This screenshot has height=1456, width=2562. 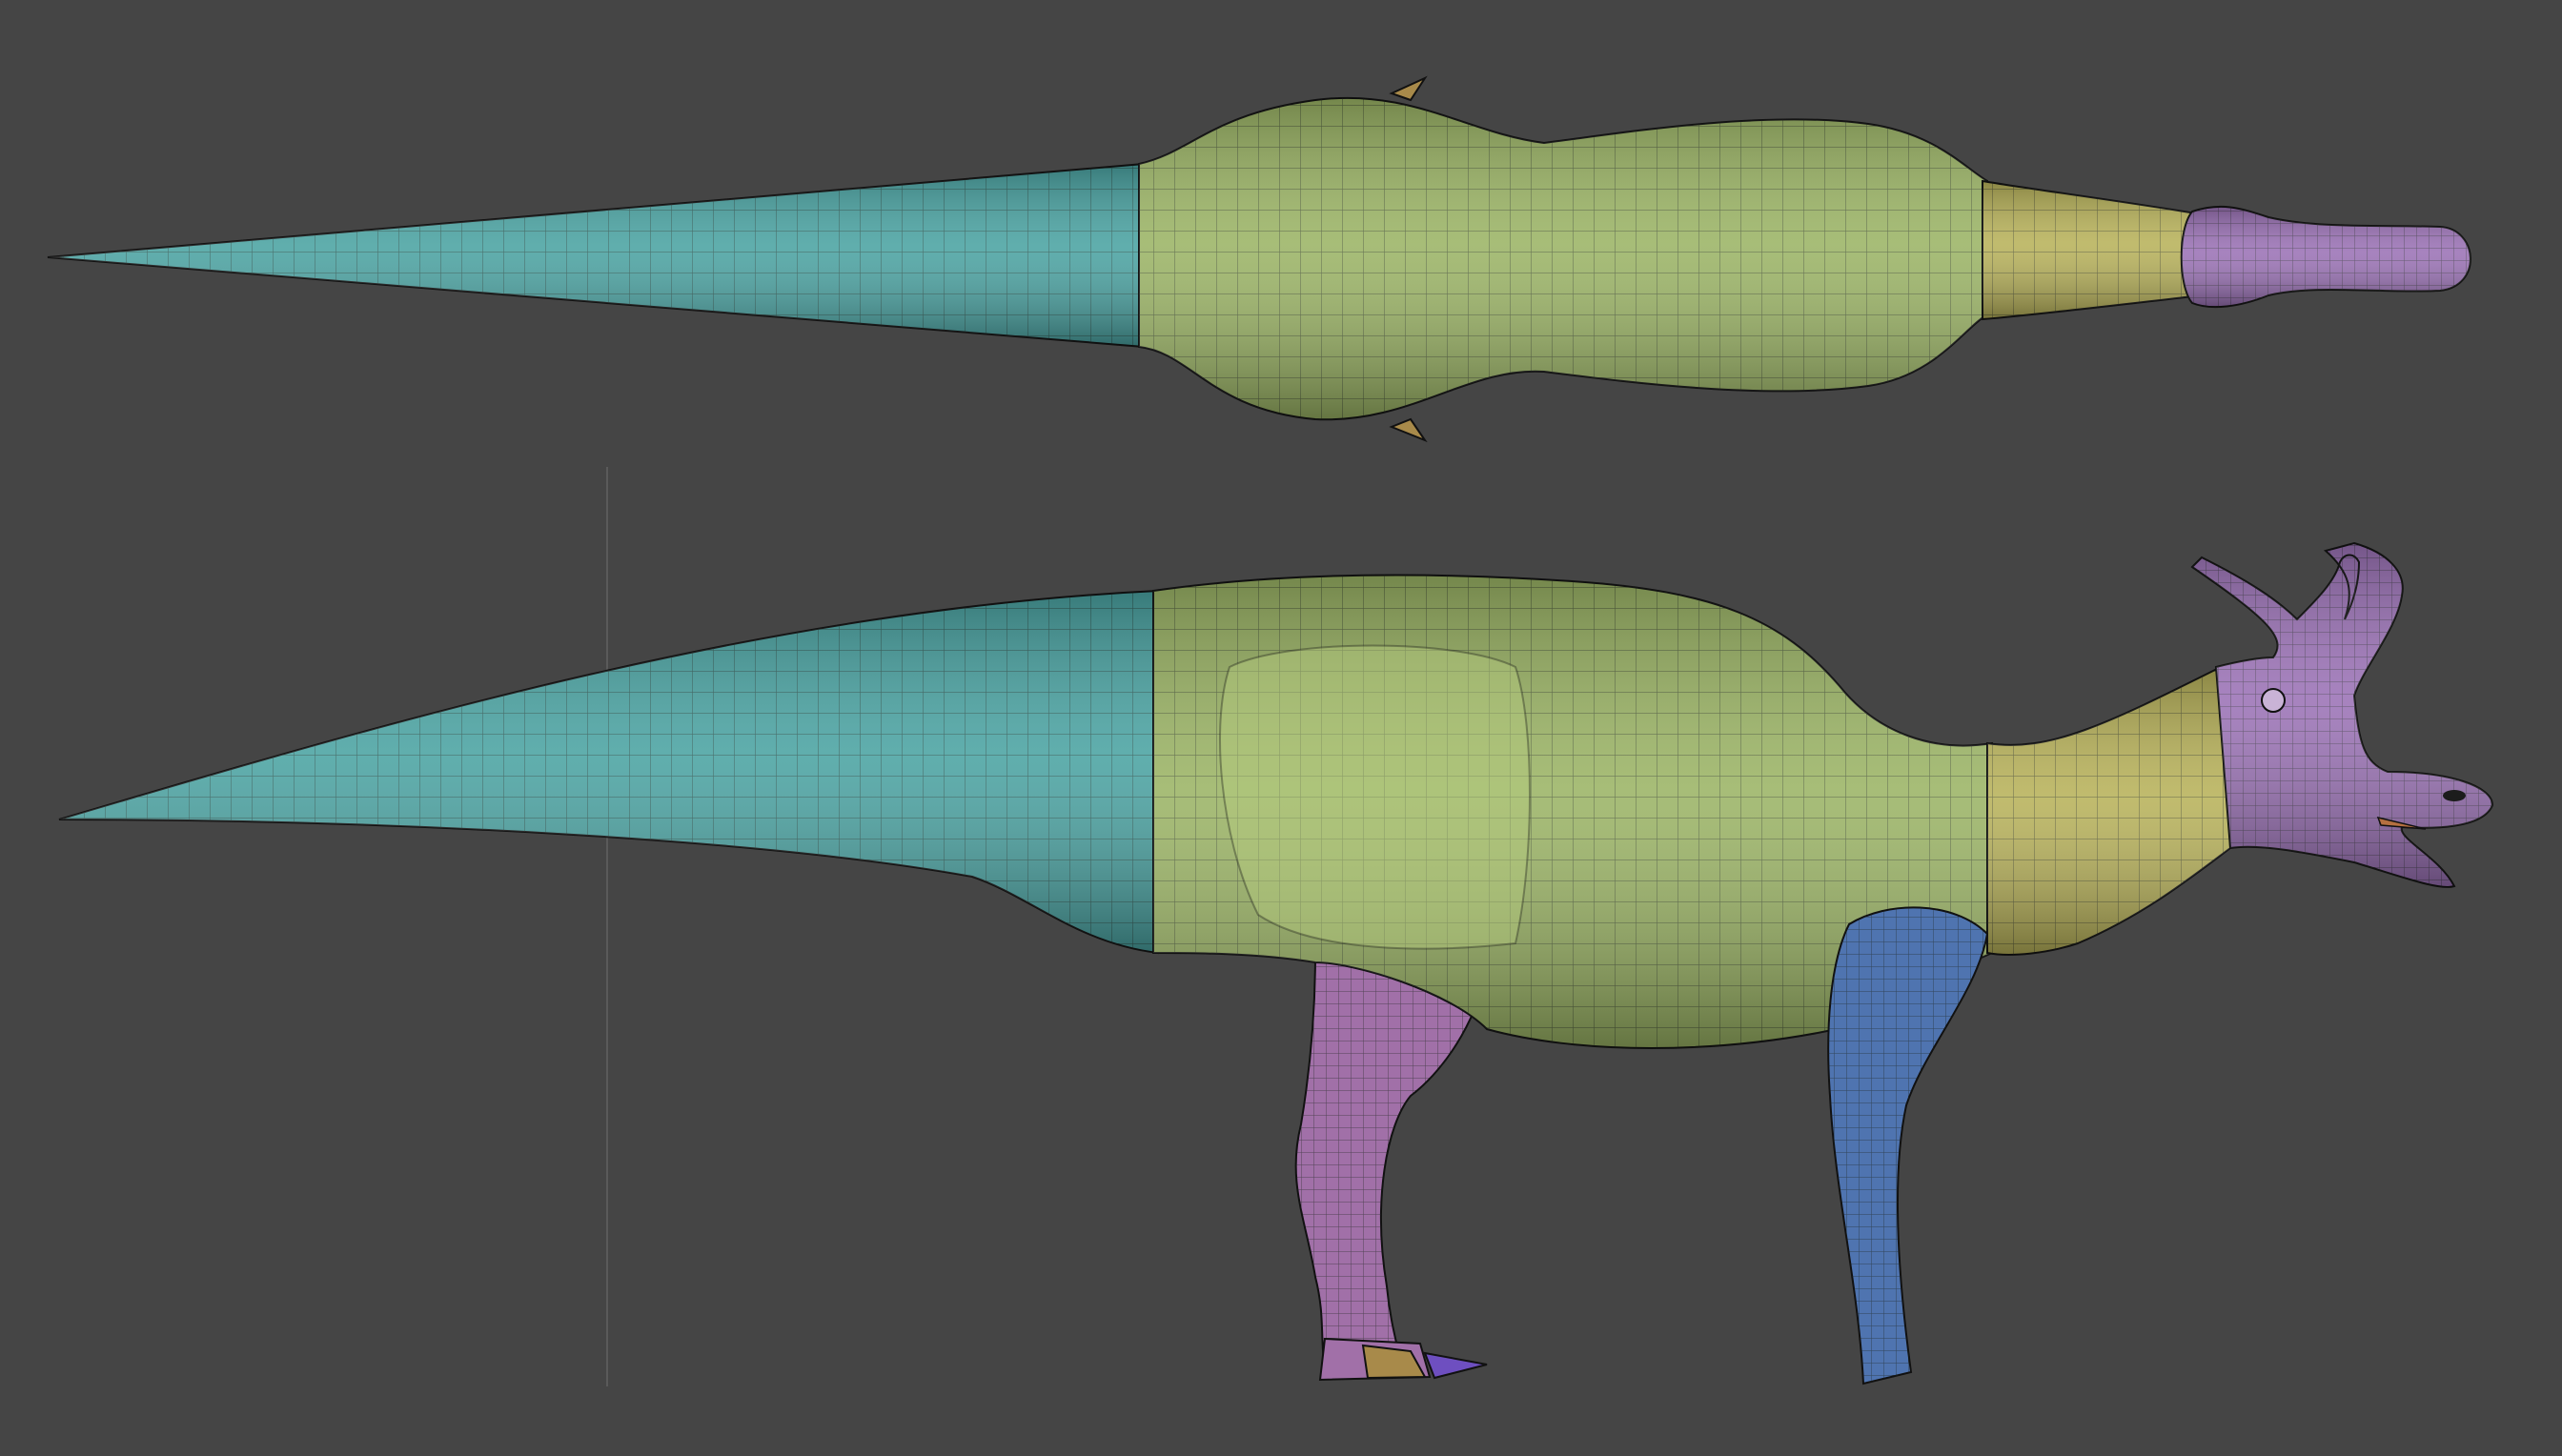 What do you see at coordinates (2273, 700) in the screenshot?
I see `eye` at bounding box center [2273, 700].